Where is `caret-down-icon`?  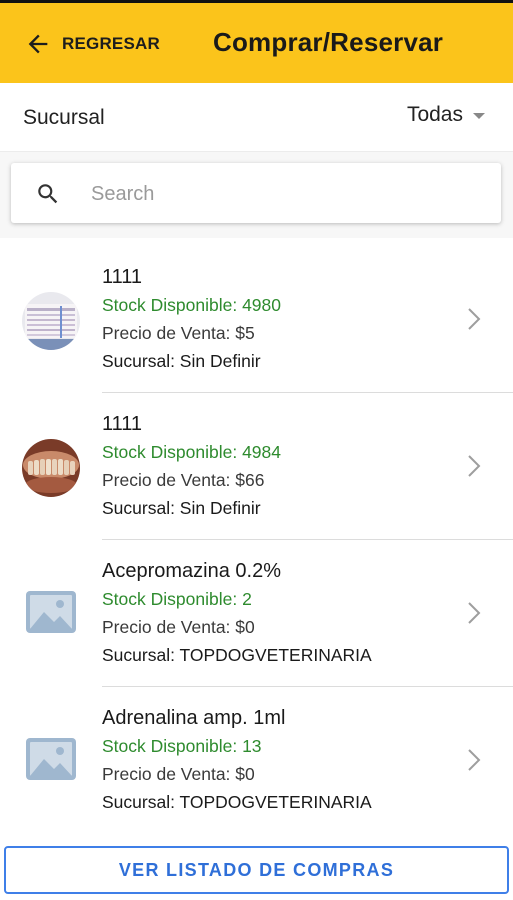
caret-down-icon is located at coordinates (479, 116).